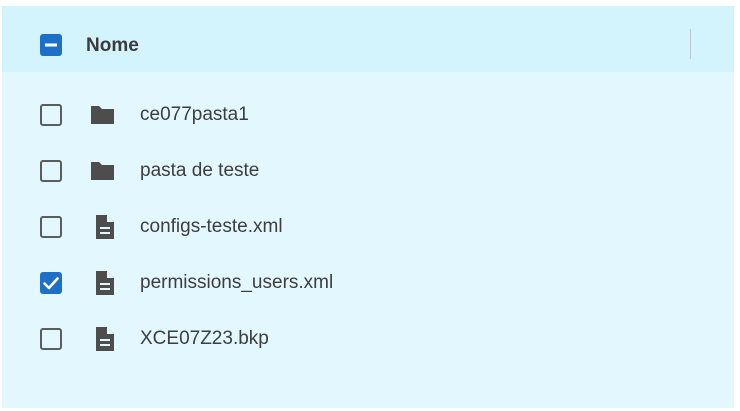  I want to click on checkmark-icon, so click(51, 283).